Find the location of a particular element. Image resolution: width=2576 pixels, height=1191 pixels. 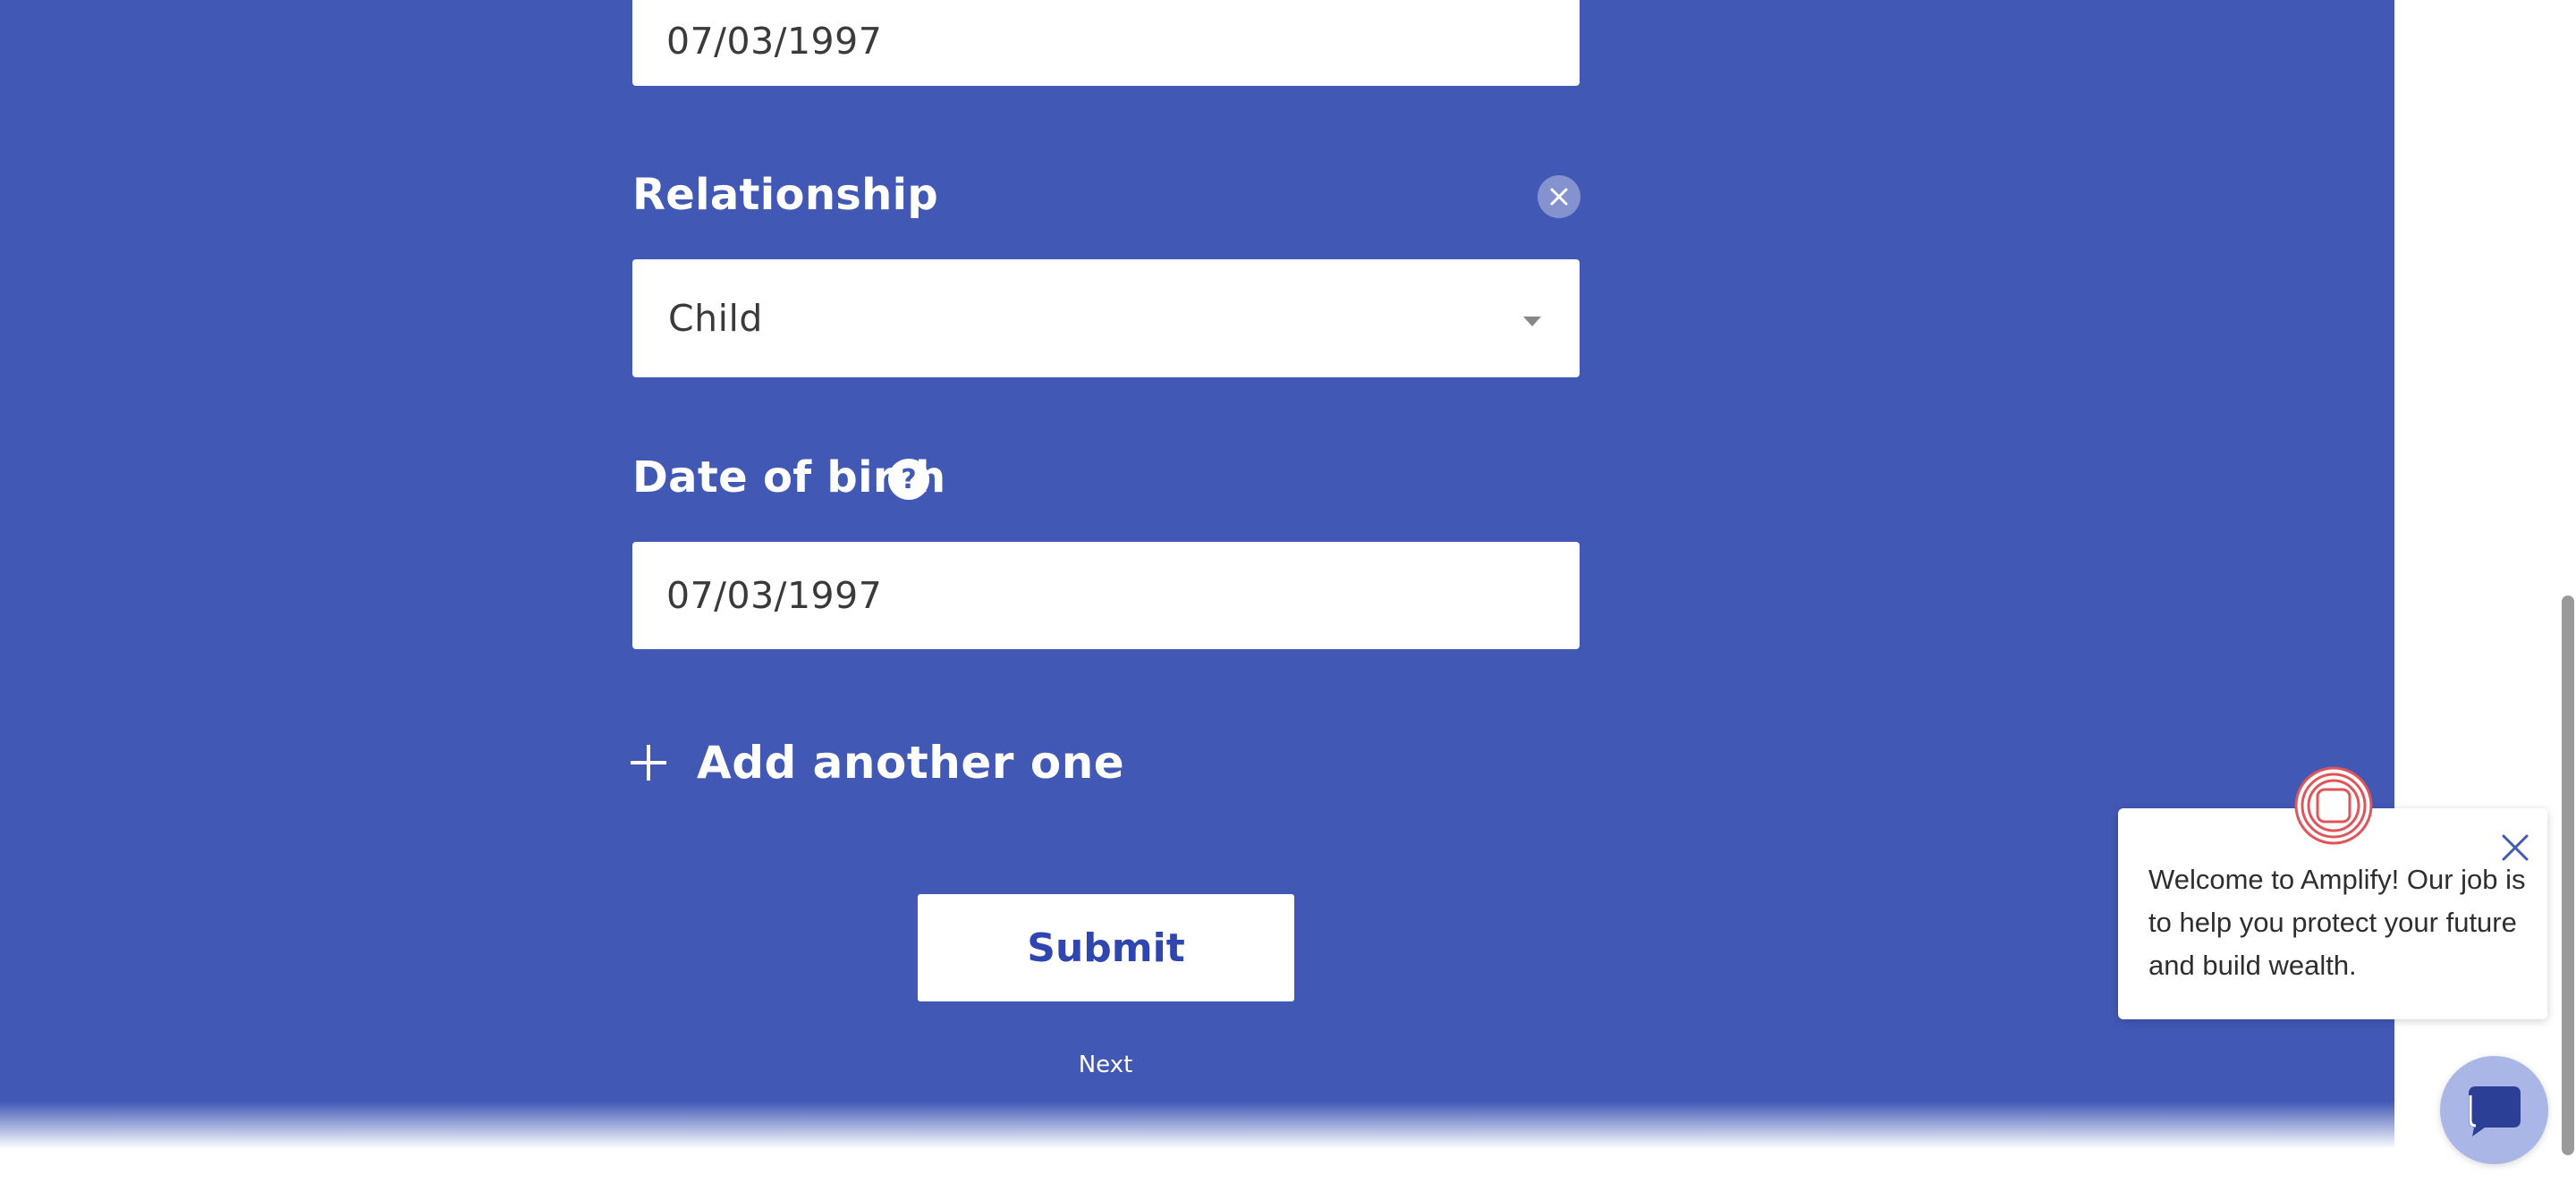

plus-icon is located at coordinates (648, 763).